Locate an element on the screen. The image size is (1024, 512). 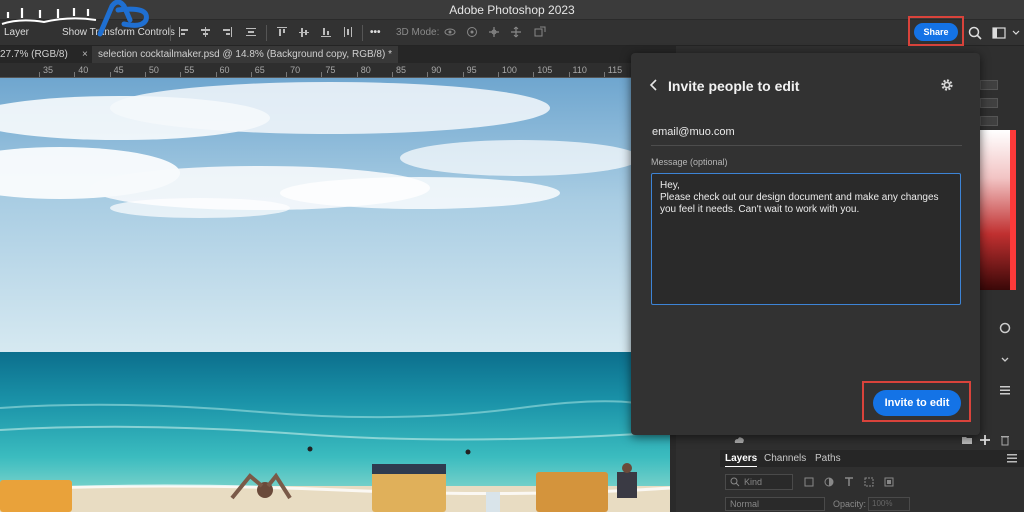
align-middle-icon is located at coordinates (304, 32).